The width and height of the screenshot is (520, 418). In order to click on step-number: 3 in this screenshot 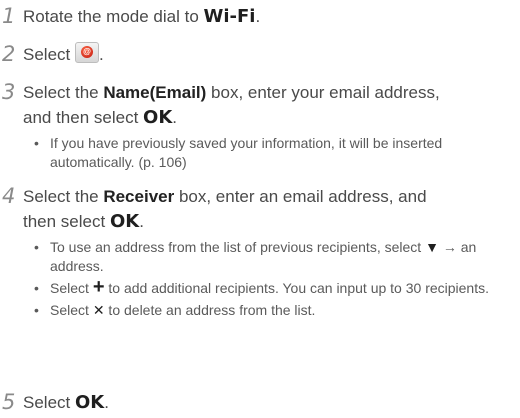, I will do `click(9, 92)`.